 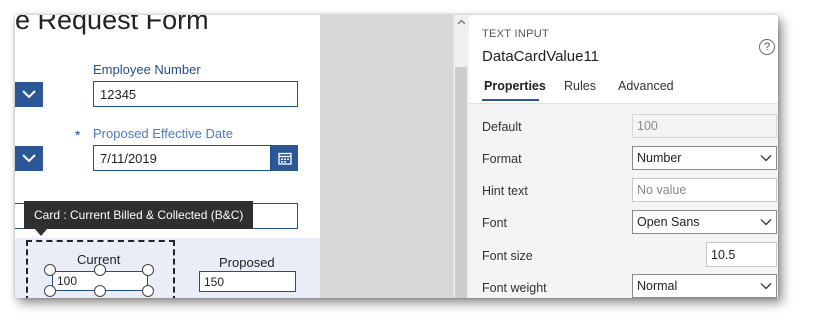 What do you see at coordinates (182, 158) in the screenshot?
I see `effective-date-input: 7/11/2019` at bounding box center [182, 158].